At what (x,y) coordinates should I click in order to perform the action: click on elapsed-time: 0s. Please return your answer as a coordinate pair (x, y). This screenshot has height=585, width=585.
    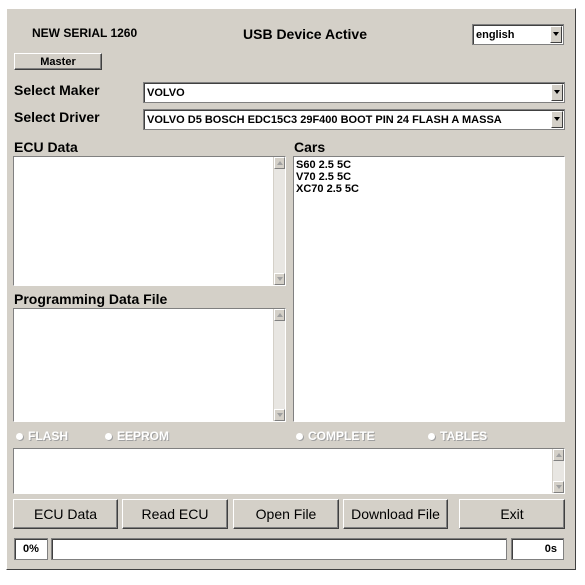
    Looking at the image, I should click on (537, 549).